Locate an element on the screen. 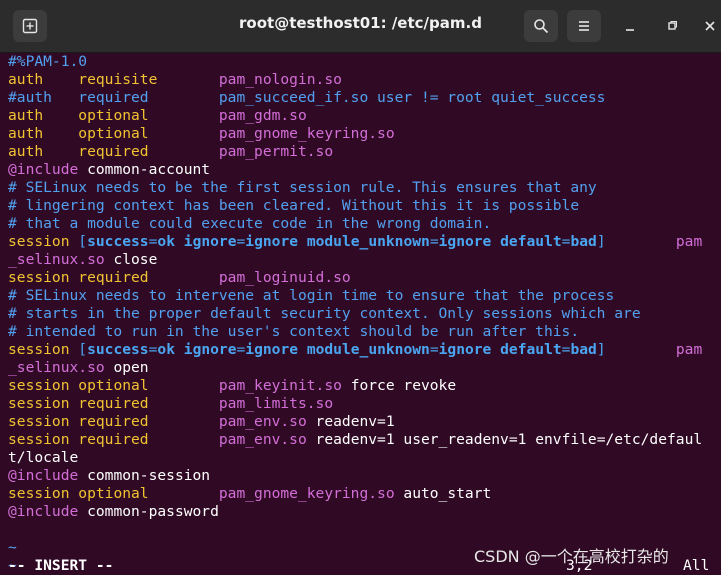 Image resolution: width=721 pixels, height=575 pixels. terminal-line: auth optional pam_gnome_keyring.so is located at coordinates (364, 134).